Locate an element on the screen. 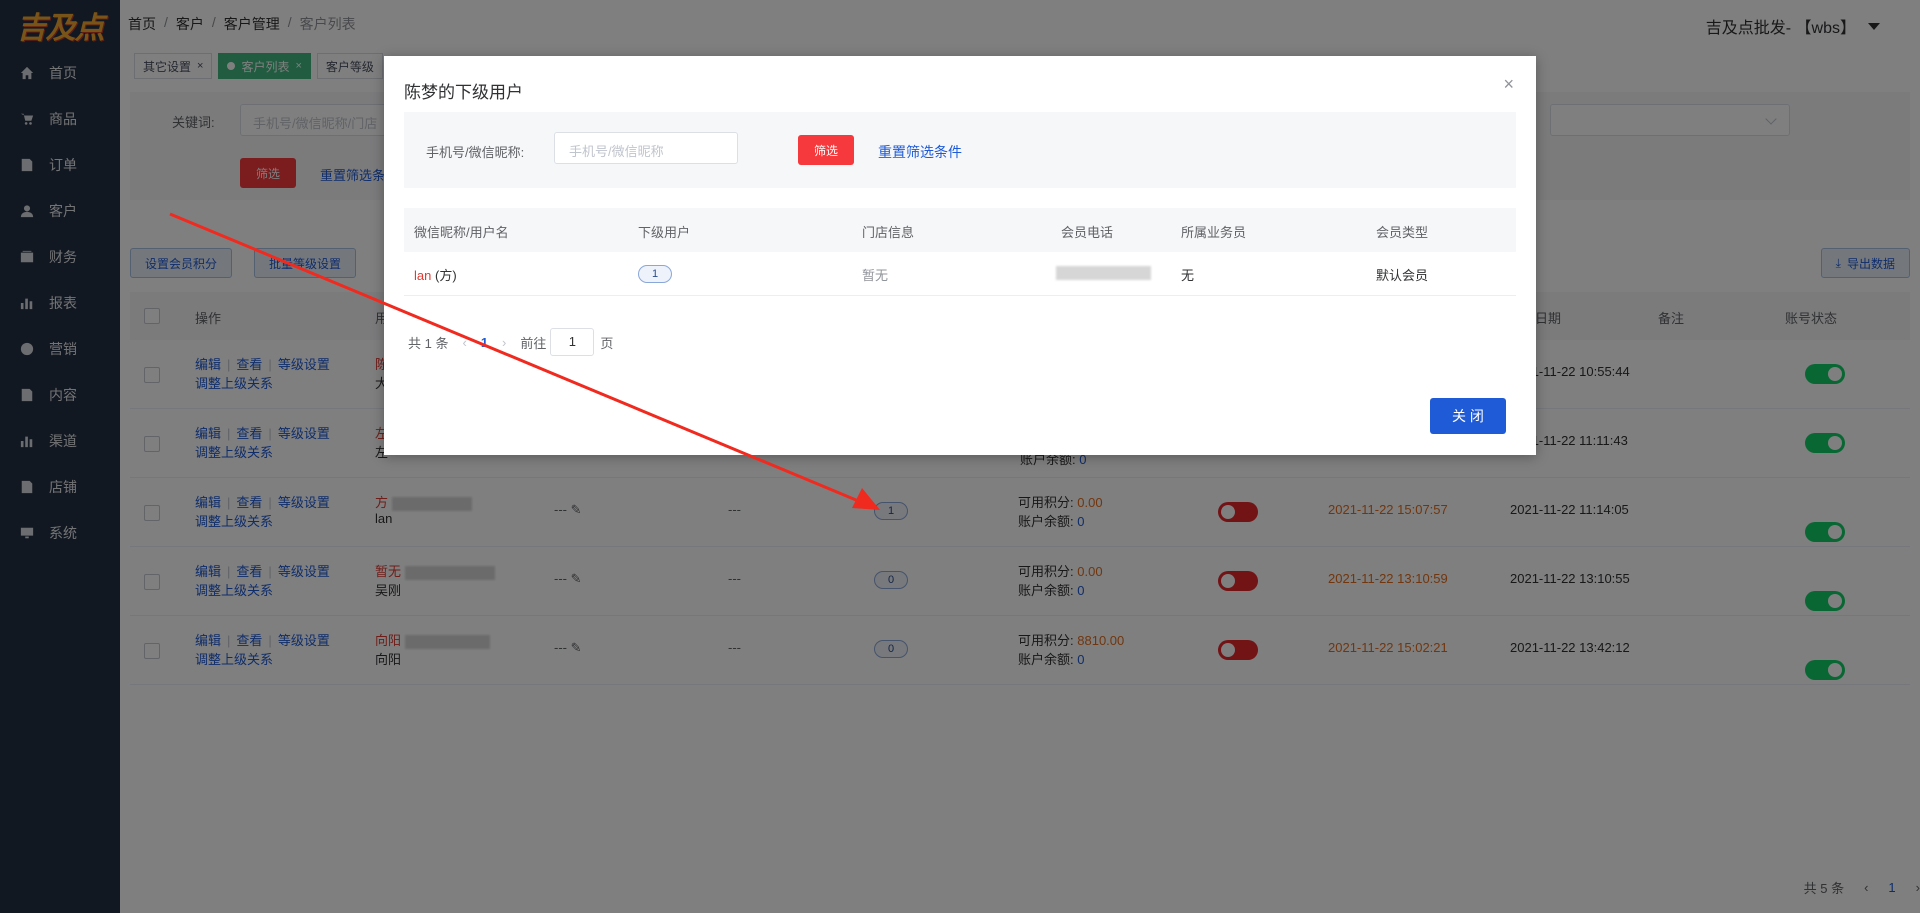 The image size is (1920, 913). sub-user-count: 1 is located at coordinates (655, 274).